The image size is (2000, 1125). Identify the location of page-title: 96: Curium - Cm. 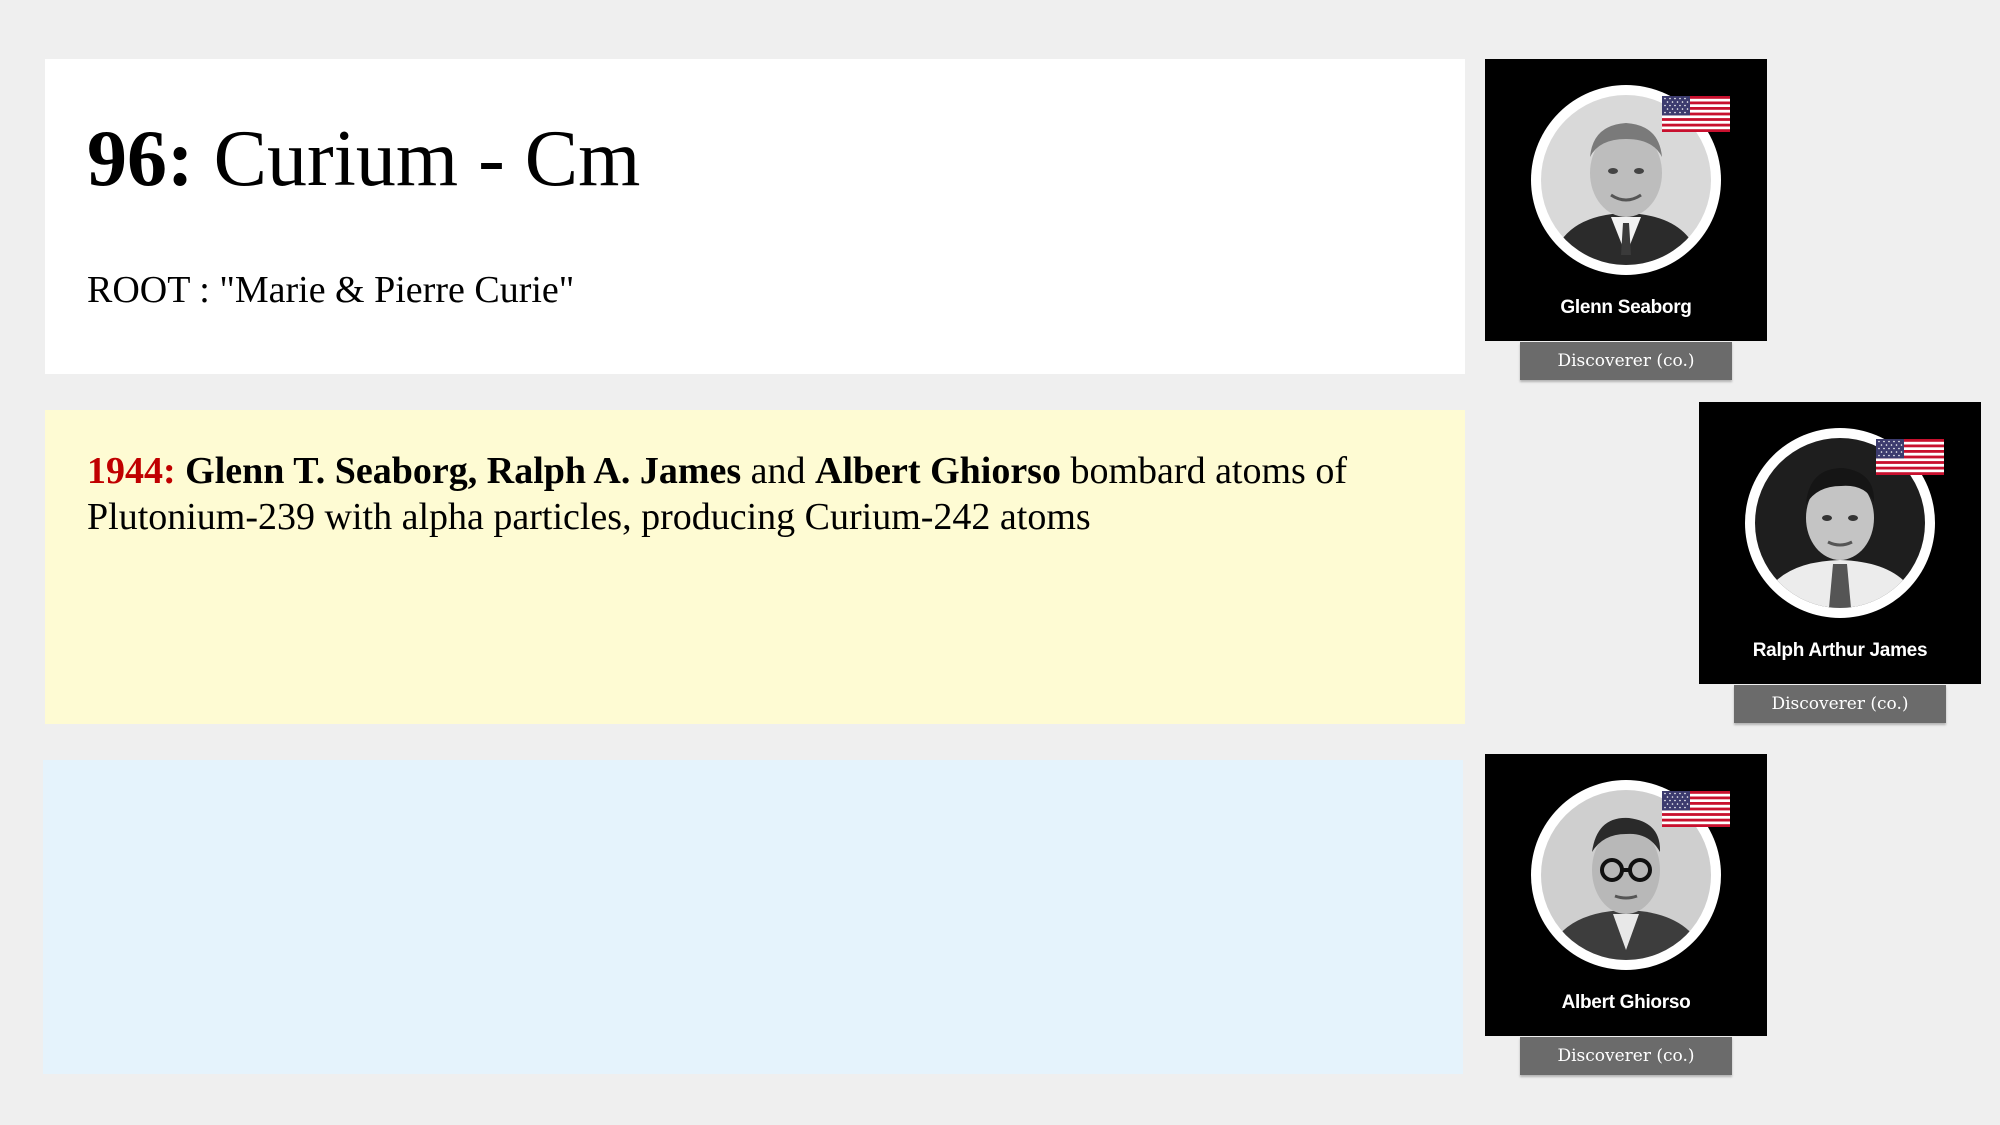
(363, 159).